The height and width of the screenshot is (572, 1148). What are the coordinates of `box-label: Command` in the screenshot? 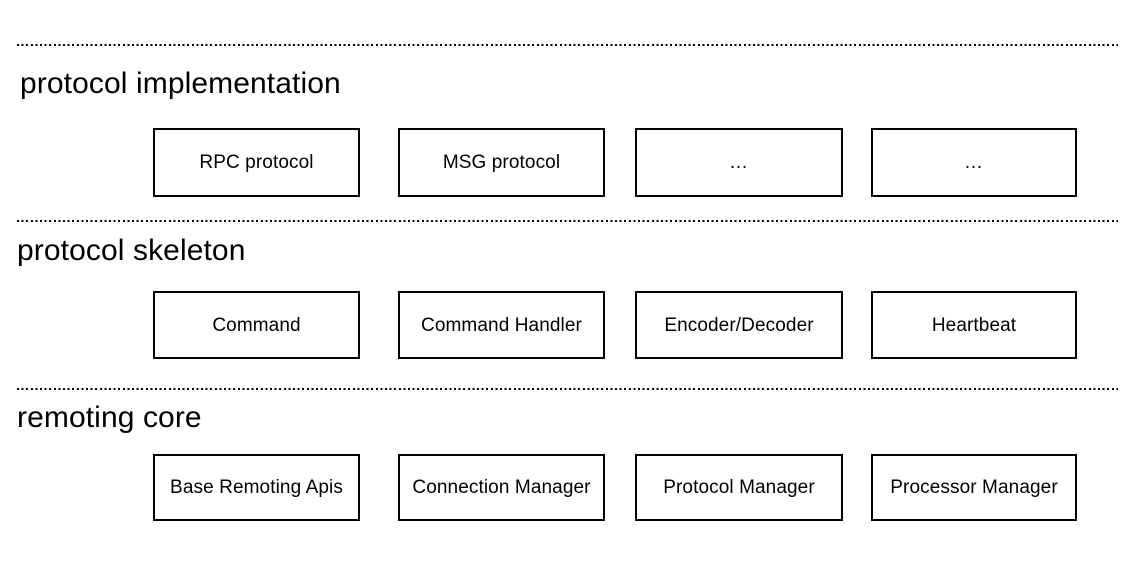 It's located at (256, 325).